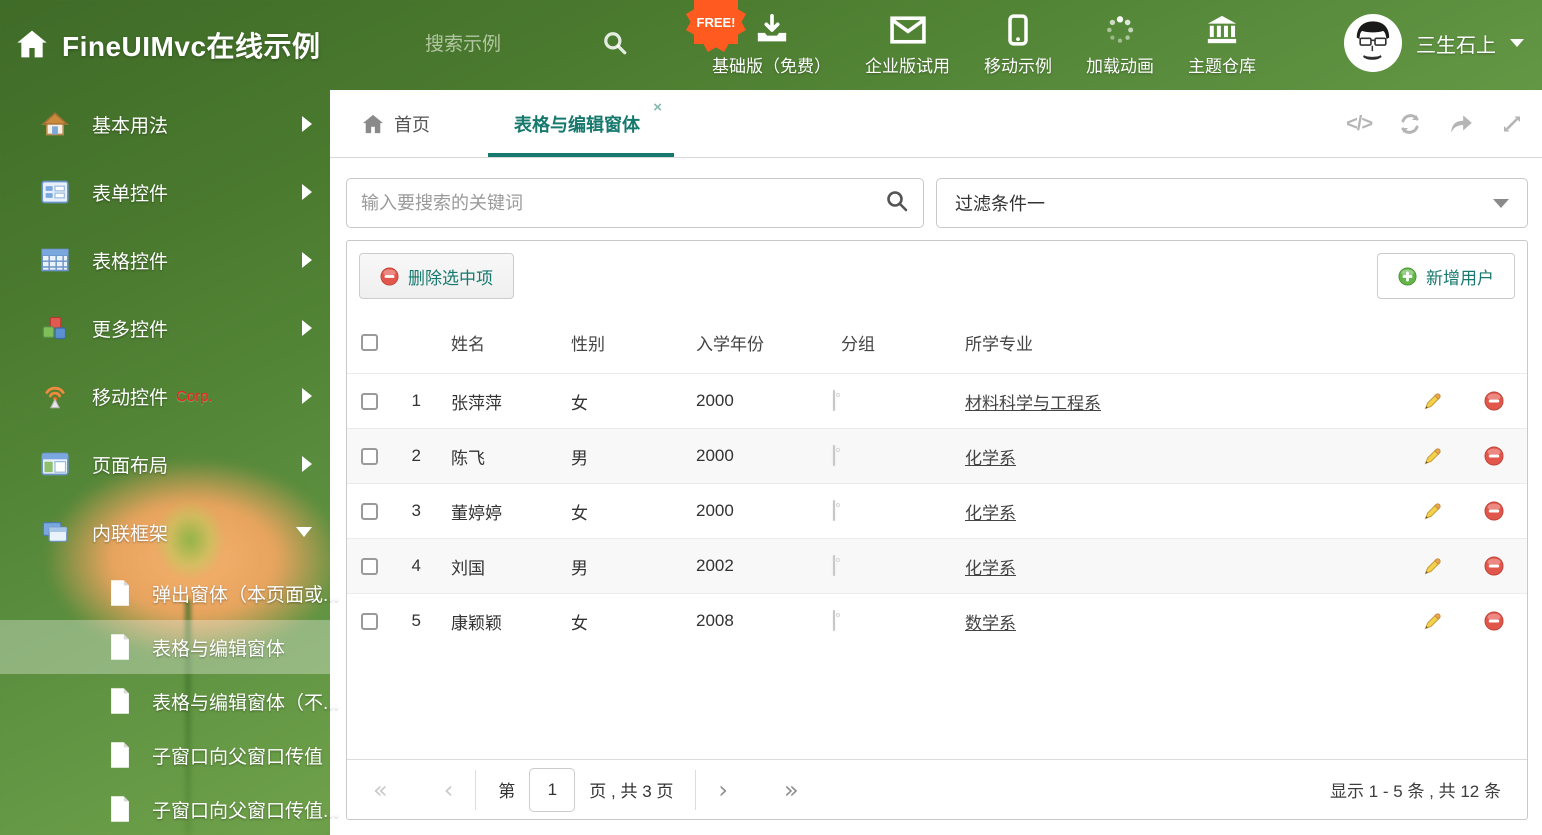  I want to click on layout-icon, so click(55, 464).